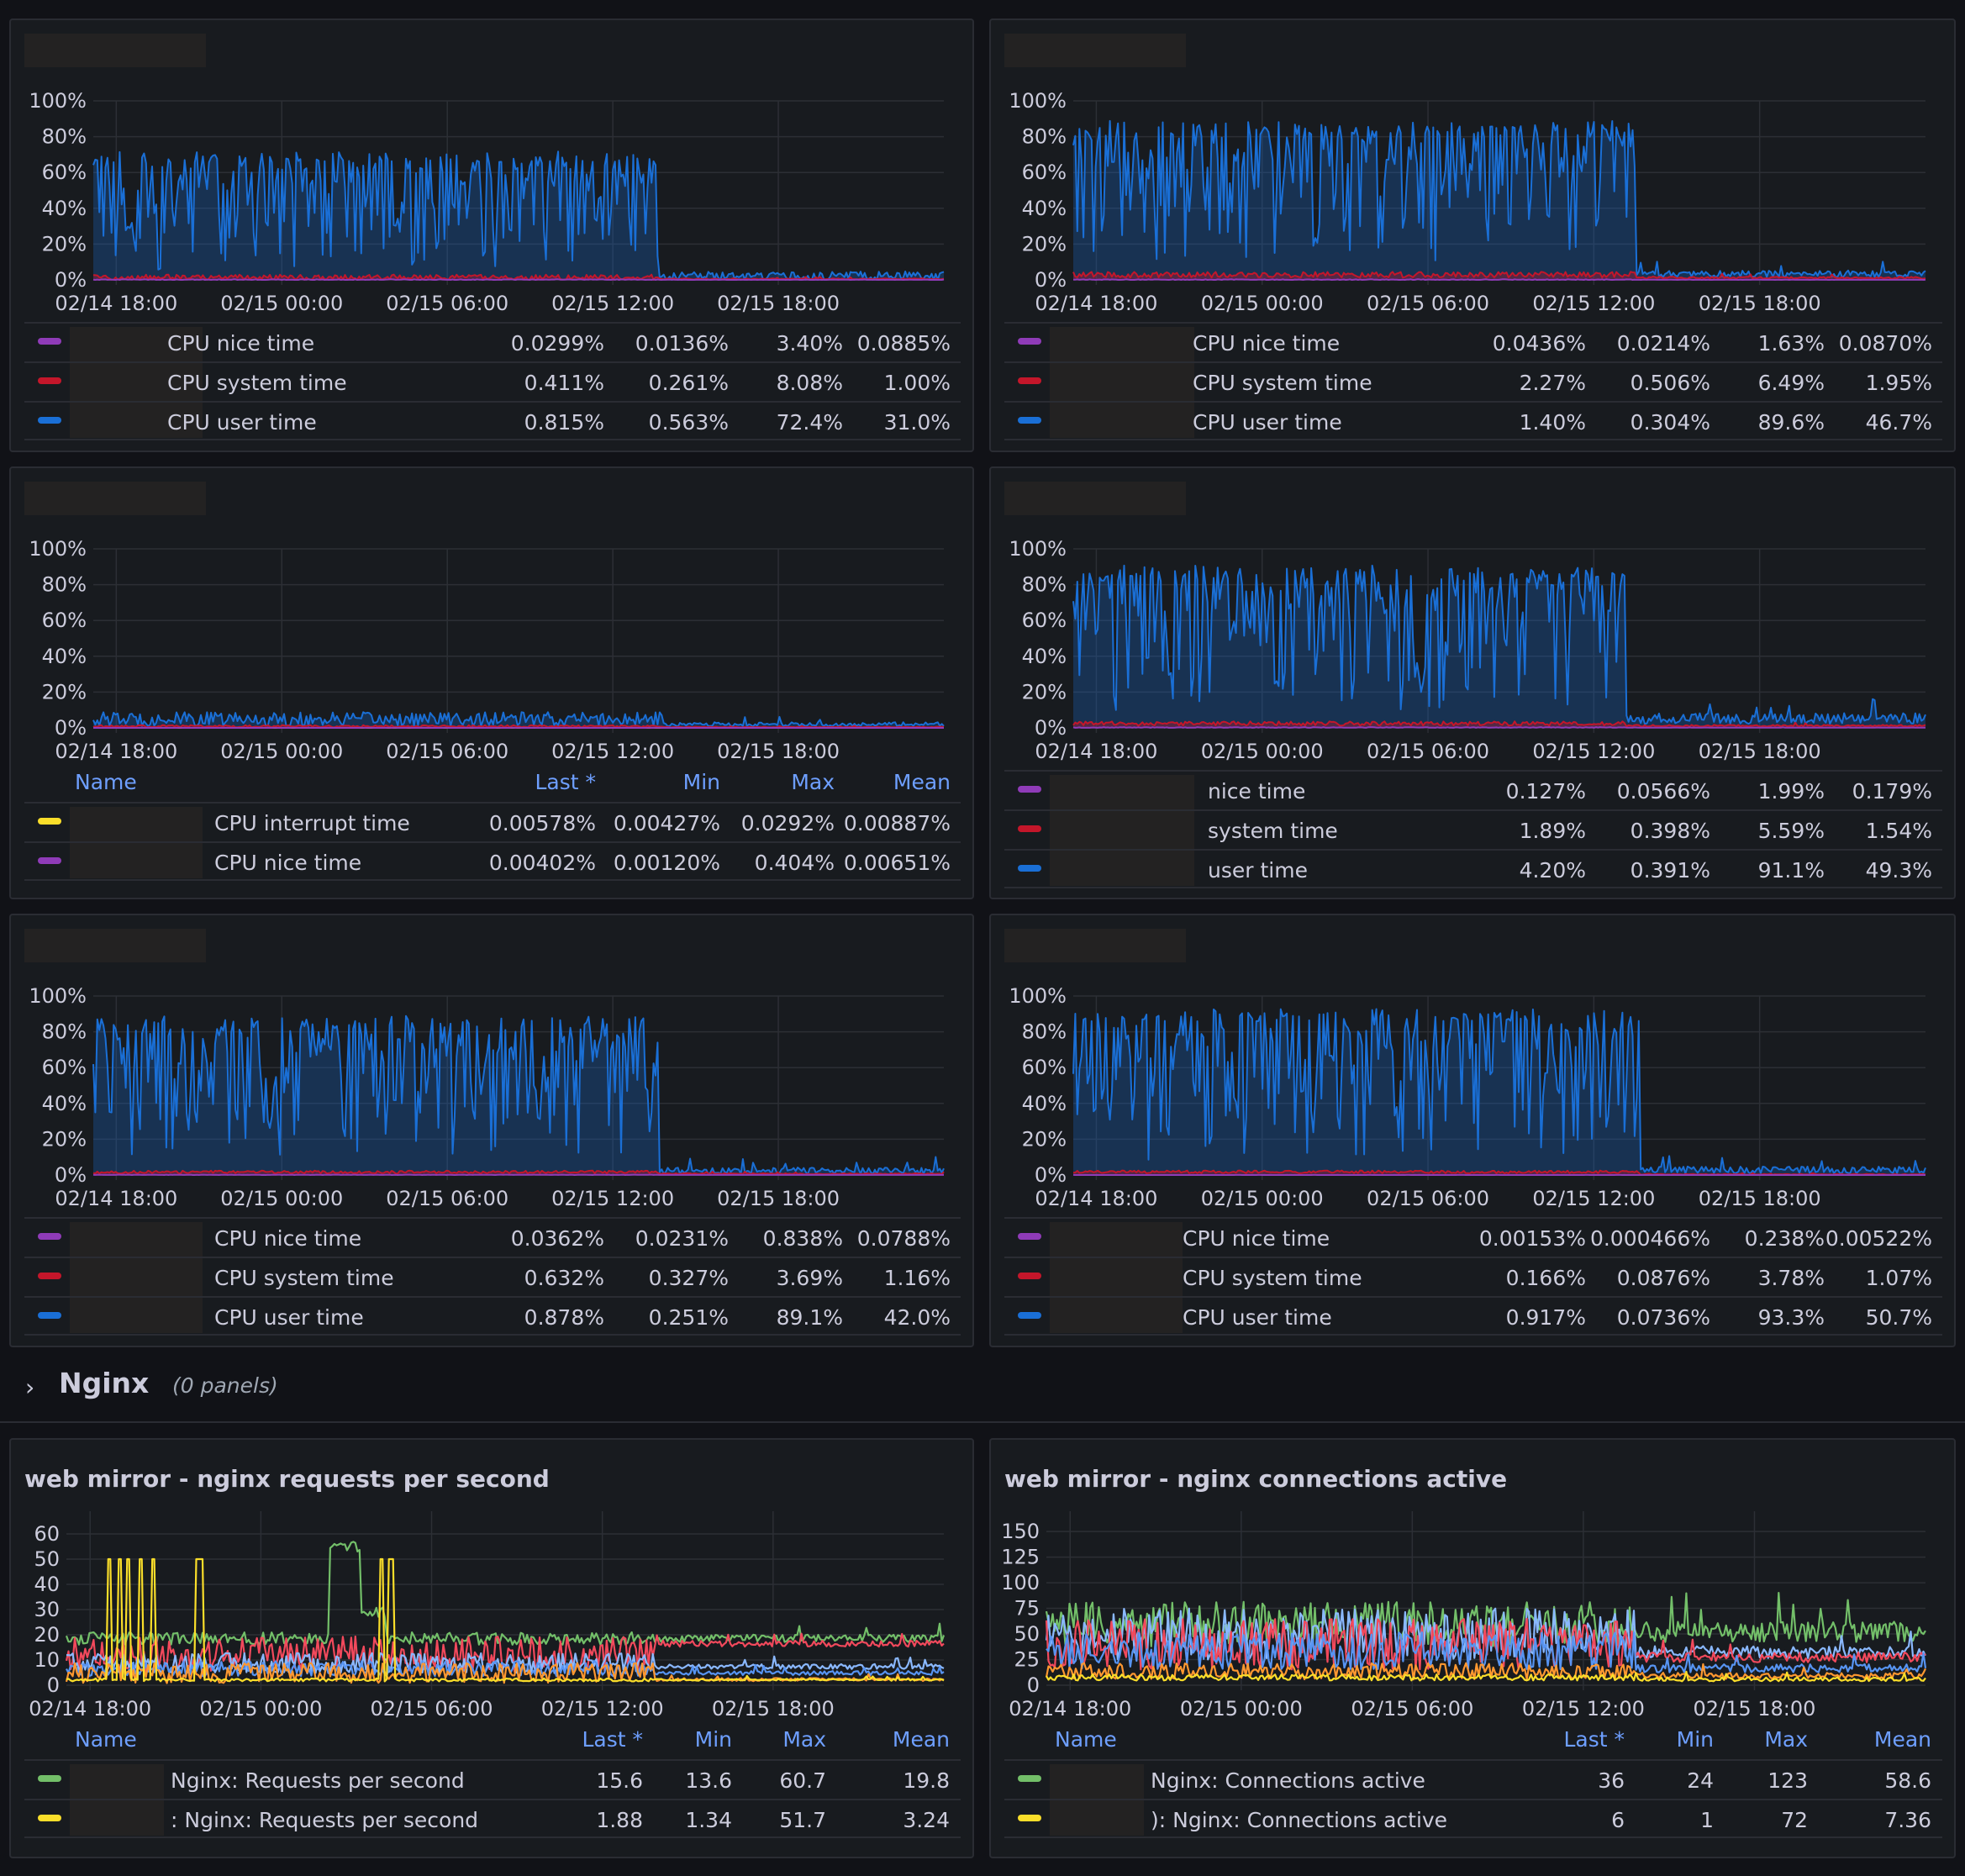  Describe the element at coordinates (493, 1239) in the screenshot. I see `legend-row: CPU nice time 0.0362% 0.0231% 0.838% 0.0788%` at that location.